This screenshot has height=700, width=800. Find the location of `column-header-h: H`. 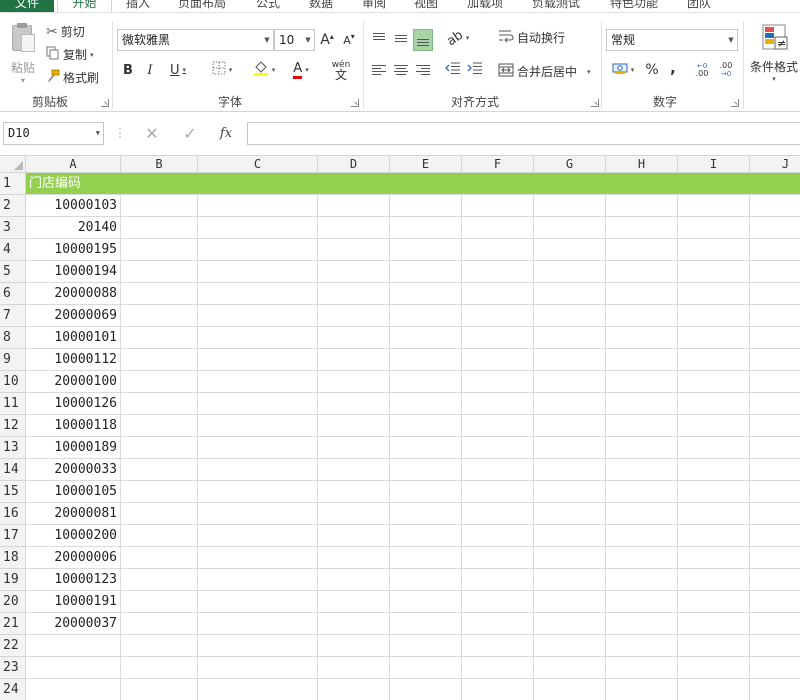

column-header-h: H is located at coordinates (642, 164).